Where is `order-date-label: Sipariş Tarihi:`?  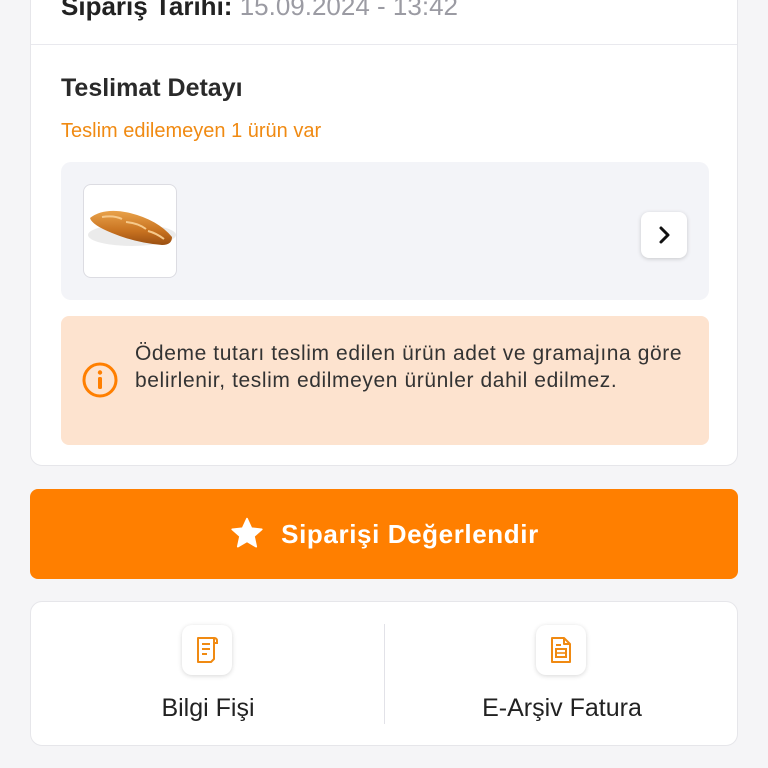 order-date-label: Sipariş Tarihi: is located at coordinates (147, 10).